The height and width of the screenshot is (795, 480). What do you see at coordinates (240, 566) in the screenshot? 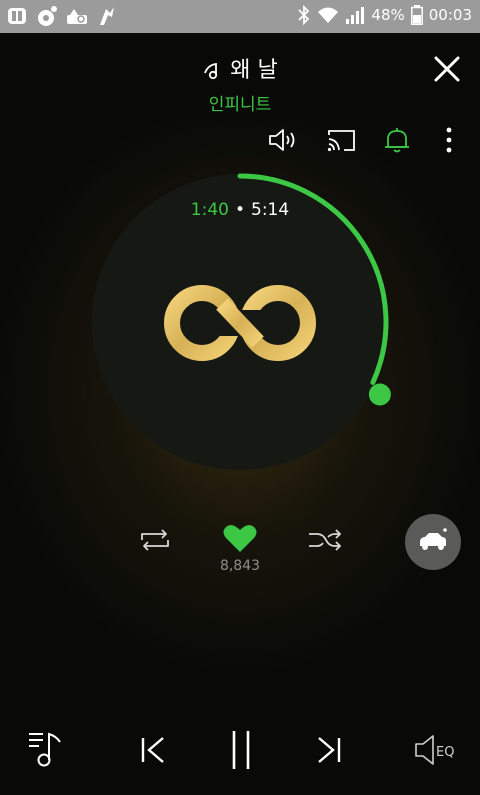
I see `like-count: 8,843` at bounding box center [240, 566].